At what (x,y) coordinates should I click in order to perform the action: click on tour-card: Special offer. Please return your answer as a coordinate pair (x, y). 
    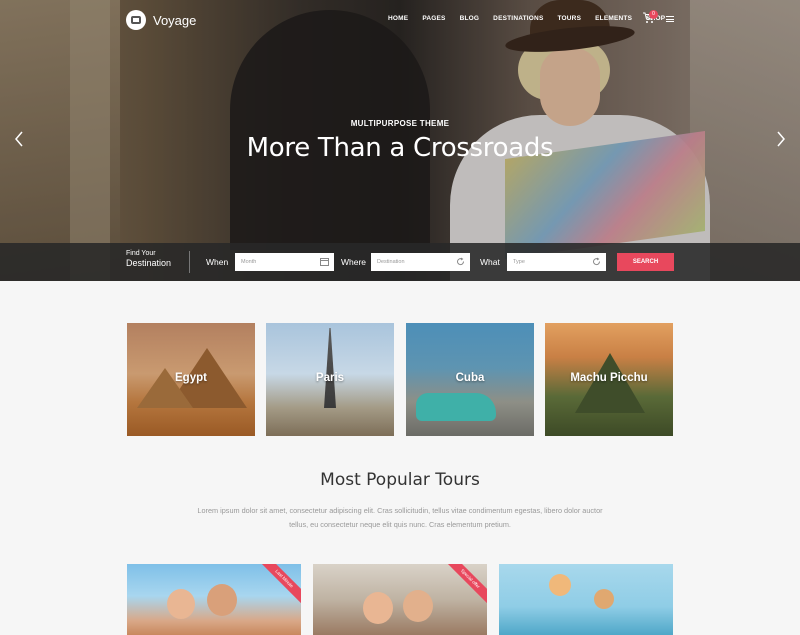
    Looking at the image, I should click on (400, 599).